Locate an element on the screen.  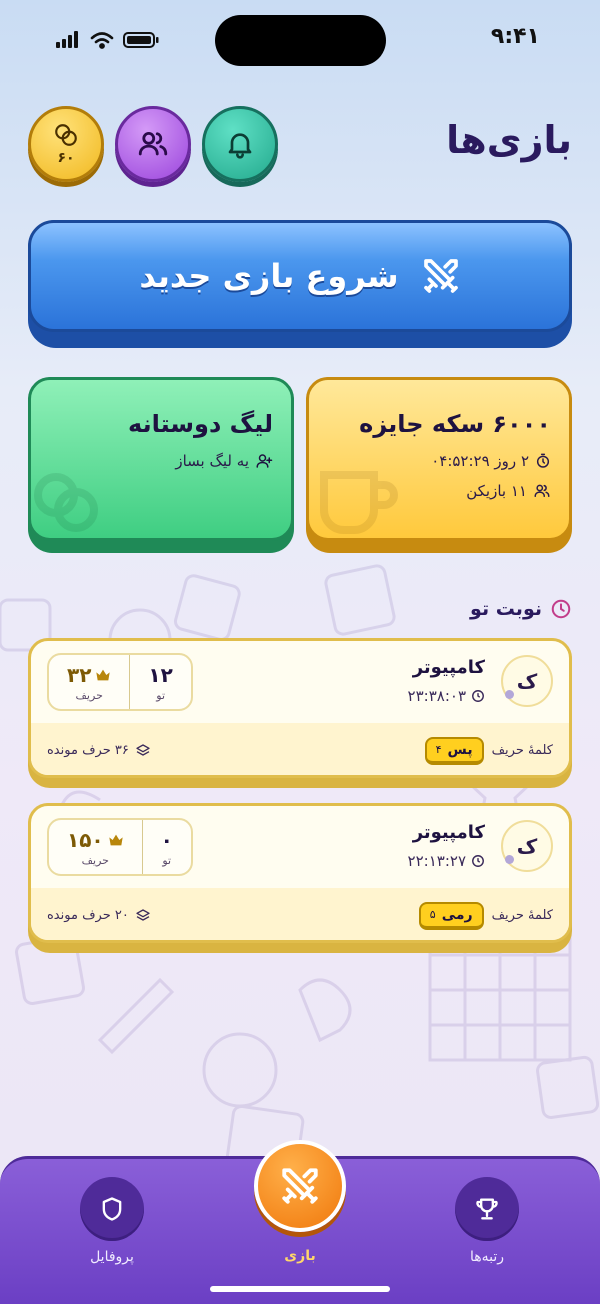
opponent-score: ۱۵۰ حریف is located at coordinates (96, 847).